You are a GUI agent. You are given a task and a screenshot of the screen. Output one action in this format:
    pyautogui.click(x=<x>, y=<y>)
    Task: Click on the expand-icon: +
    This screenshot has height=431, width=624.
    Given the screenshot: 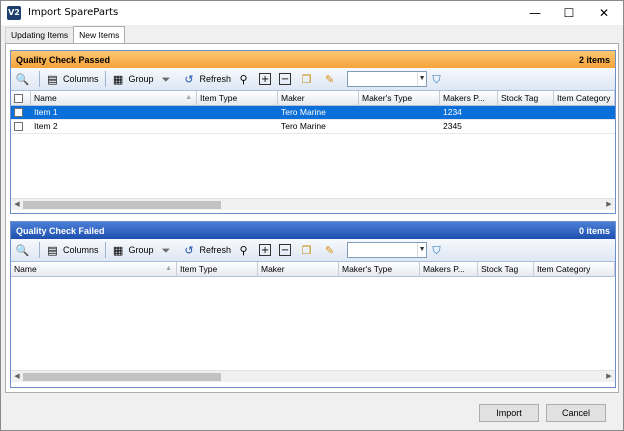 What is the action you would take?
    pyautogui.click(x=265, y=79)
    